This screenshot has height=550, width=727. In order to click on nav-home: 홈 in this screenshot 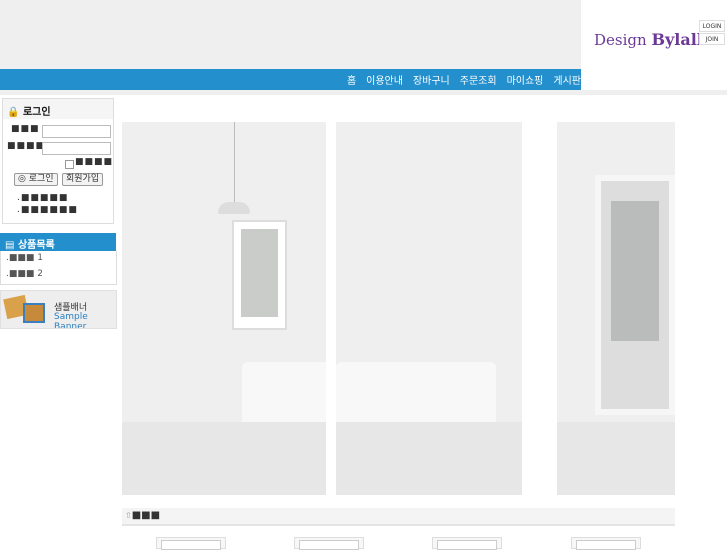, I will do `click(351, 79)`.